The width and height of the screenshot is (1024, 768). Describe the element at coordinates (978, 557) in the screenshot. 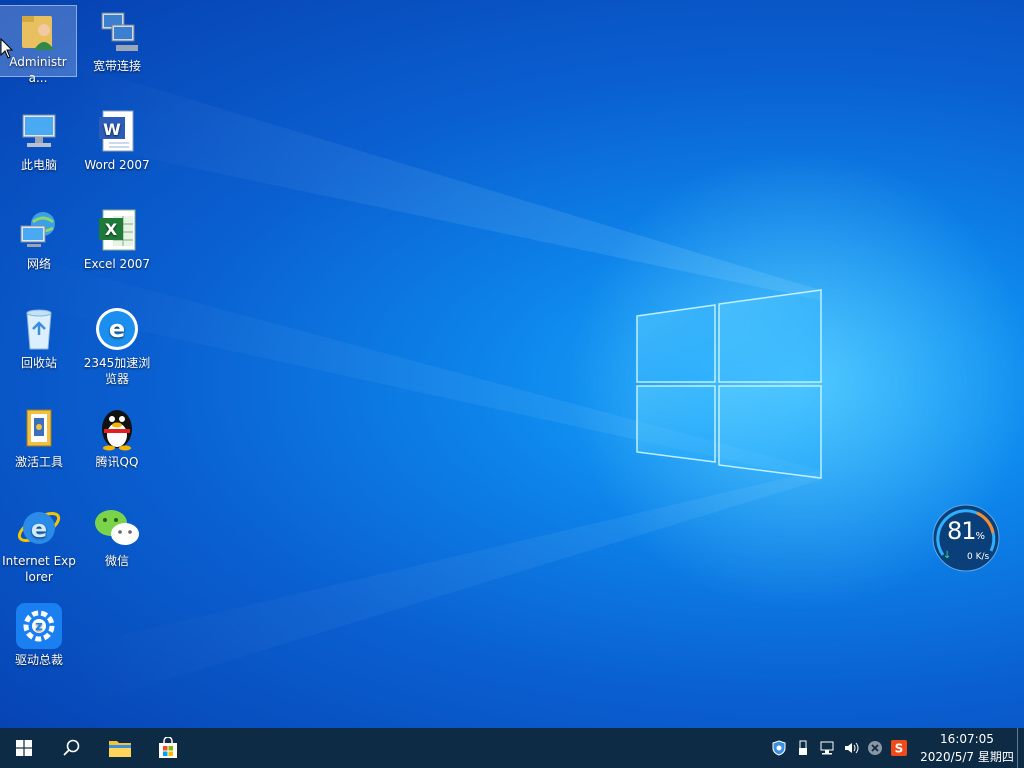

I see `gauge-speed: 0 K/s` at that location.